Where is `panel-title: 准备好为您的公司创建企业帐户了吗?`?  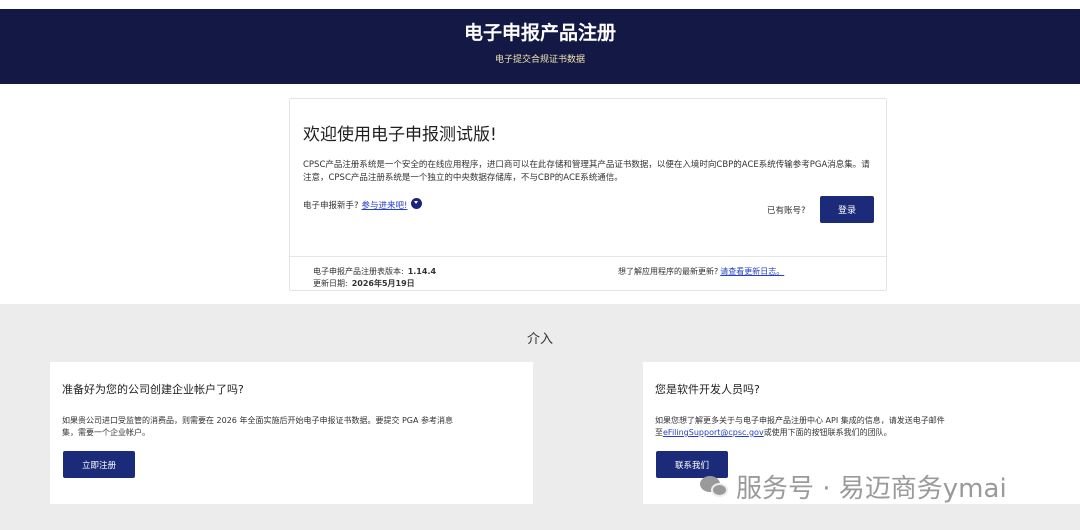
panel-title: 准备好为您的公司创建企业帐户了吗? is located at coordinates (153, 389).